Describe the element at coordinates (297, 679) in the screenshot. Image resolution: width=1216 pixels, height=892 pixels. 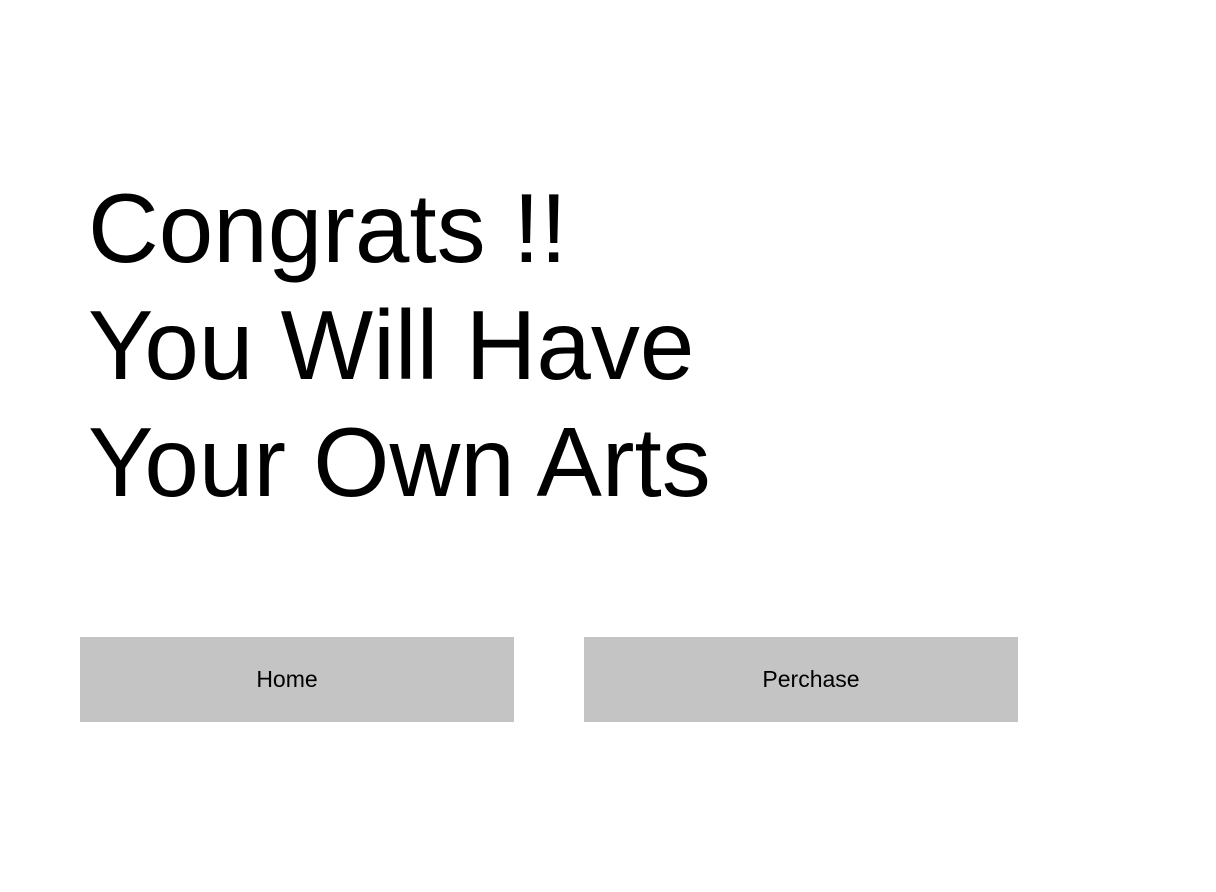
I see `home-button: Home` at that location.